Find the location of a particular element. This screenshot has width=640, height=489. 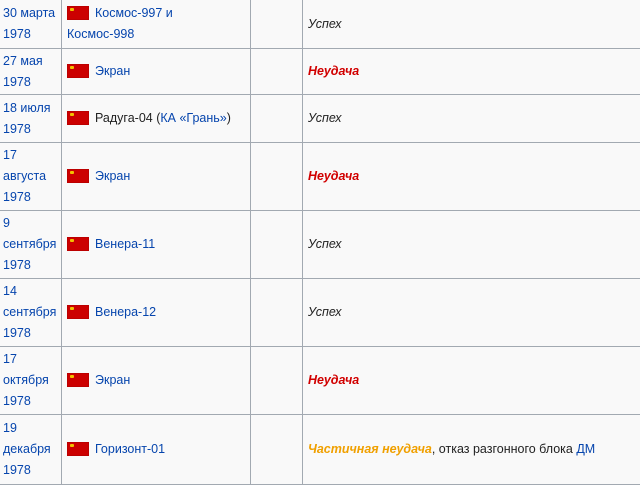

satellite-link: Космос-997 и is located at coordinates (134, 13).